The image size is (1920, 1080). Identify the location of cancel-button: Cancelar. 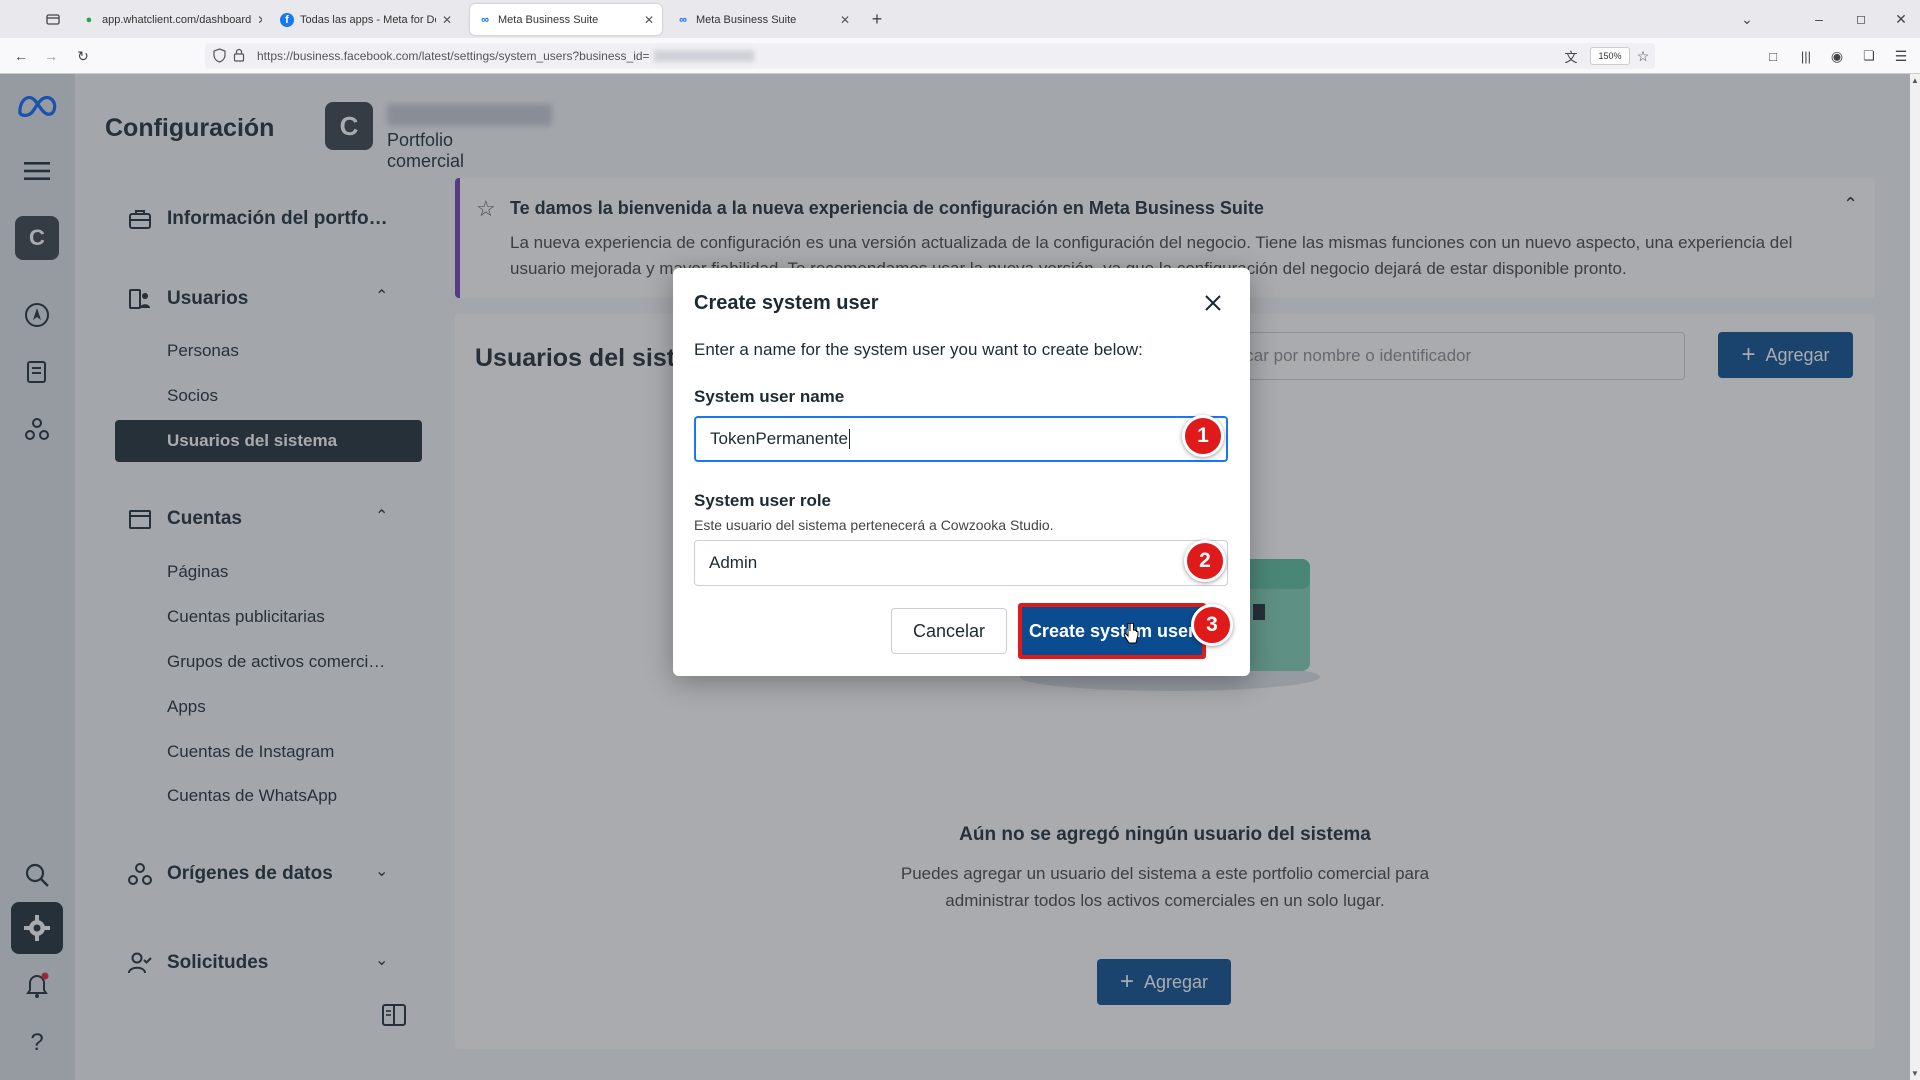
(949, 631).